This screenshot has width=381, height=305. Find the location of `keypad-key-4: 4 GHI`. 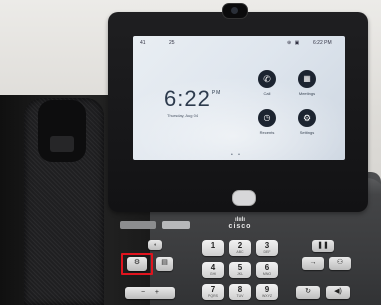

keypad-key-4: 4 GHI is located at coordinates (213, 270).